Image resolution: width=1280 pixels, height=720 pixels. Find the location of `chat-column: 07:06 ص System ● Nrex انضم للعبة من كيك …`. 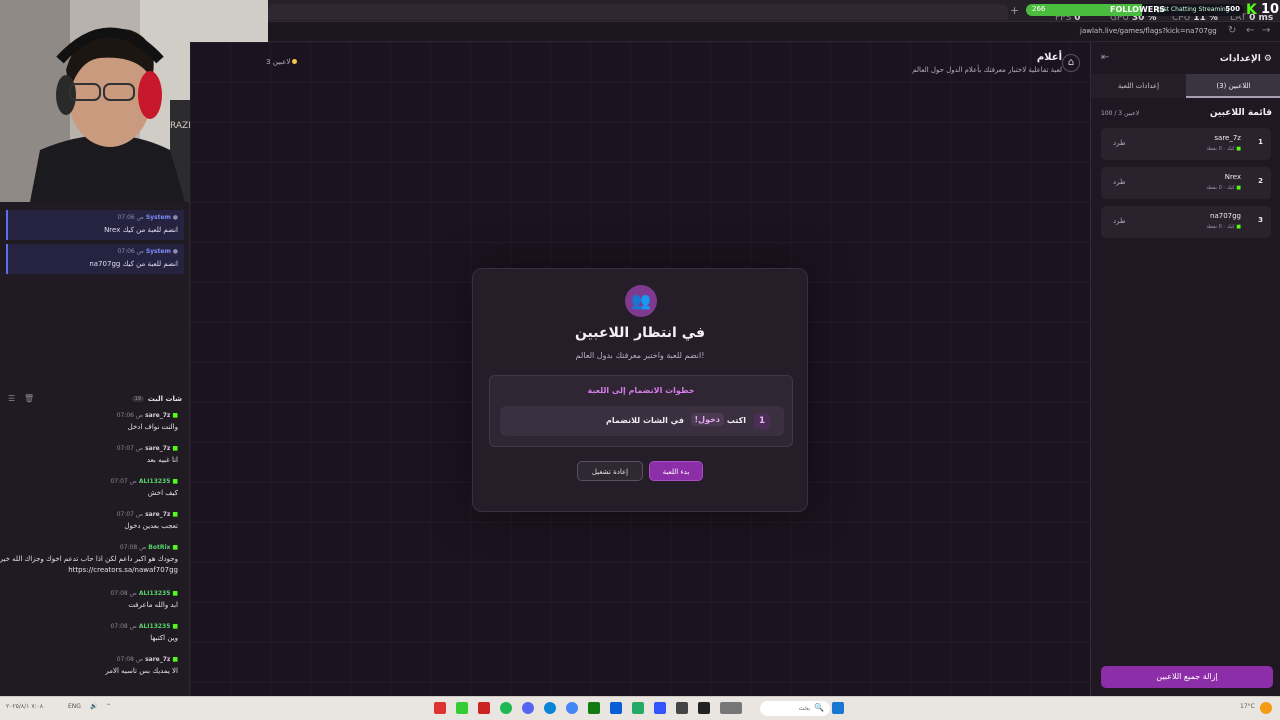

chat-column: 07:06 ص System ● Nrex انضم للعبة من كيك … is located at coordinates (95, 449).